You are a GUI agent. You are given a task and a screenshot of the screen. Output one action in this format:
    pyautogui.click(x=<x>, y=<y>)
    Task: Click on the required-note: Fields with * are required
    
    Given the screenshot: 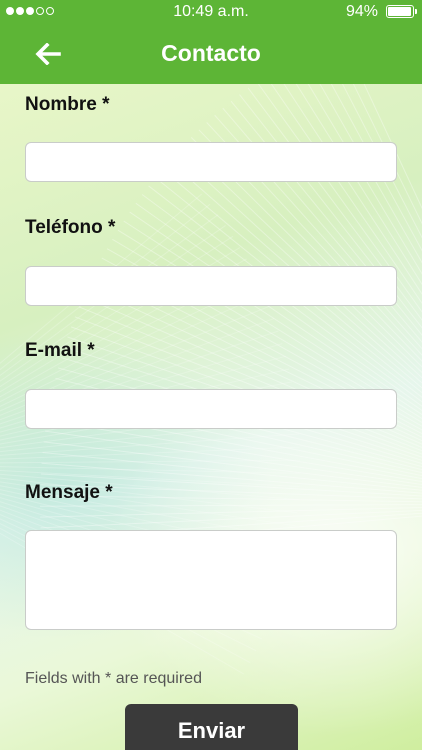 What is the action you would take?
    pyautogui.click(x=113, y=678)
    